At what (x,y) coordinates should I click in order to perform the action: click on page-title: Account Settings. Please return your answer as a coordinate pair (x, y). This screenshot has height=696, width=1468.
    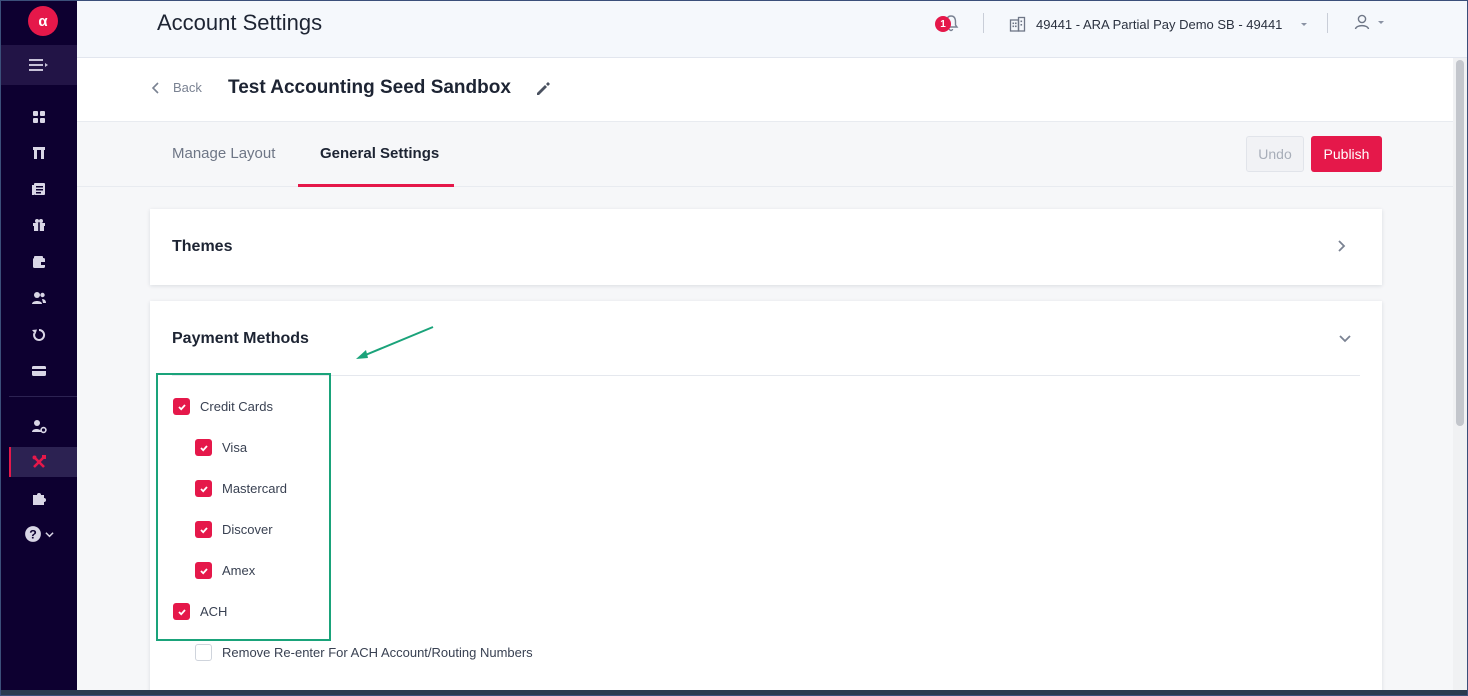
    Looking at the image, I should click on (240, 22).